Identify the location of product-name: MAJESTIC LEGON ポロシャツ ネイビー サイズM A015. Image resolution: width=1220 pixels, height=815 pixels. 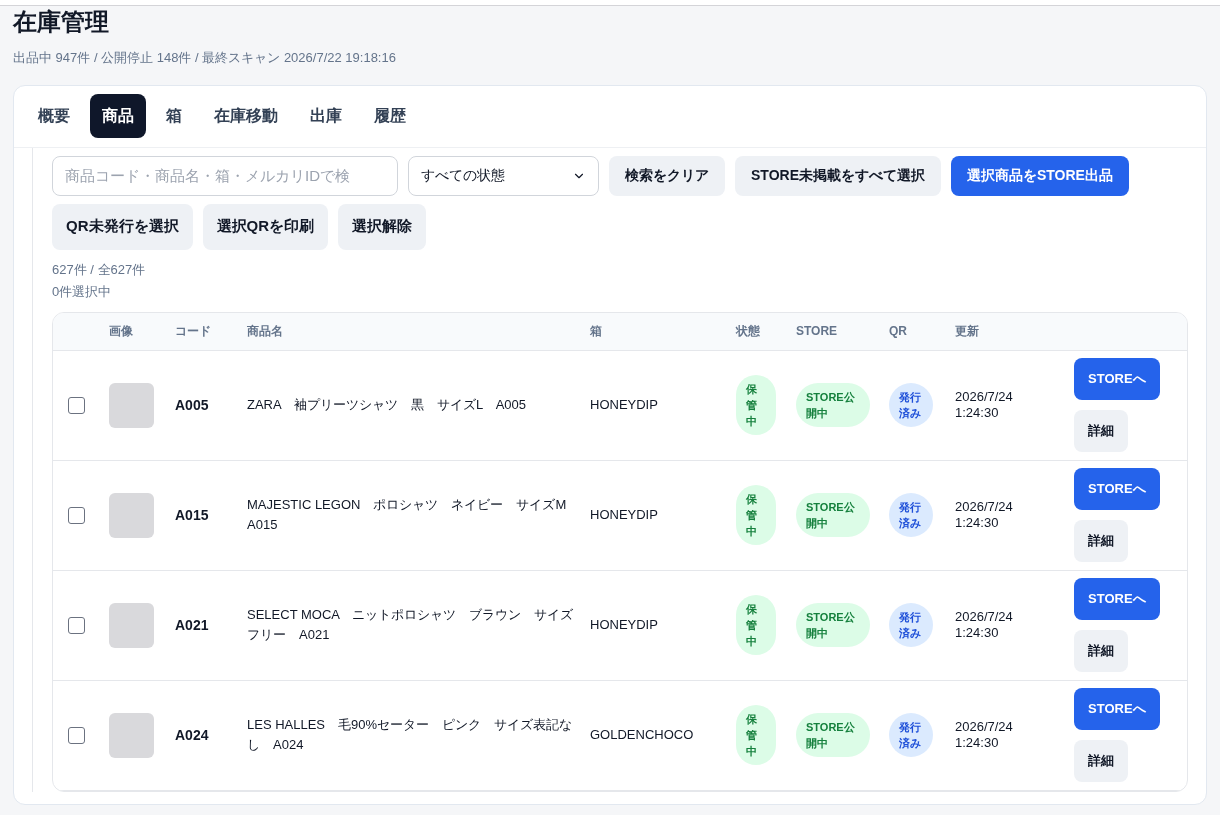
(407, 515).